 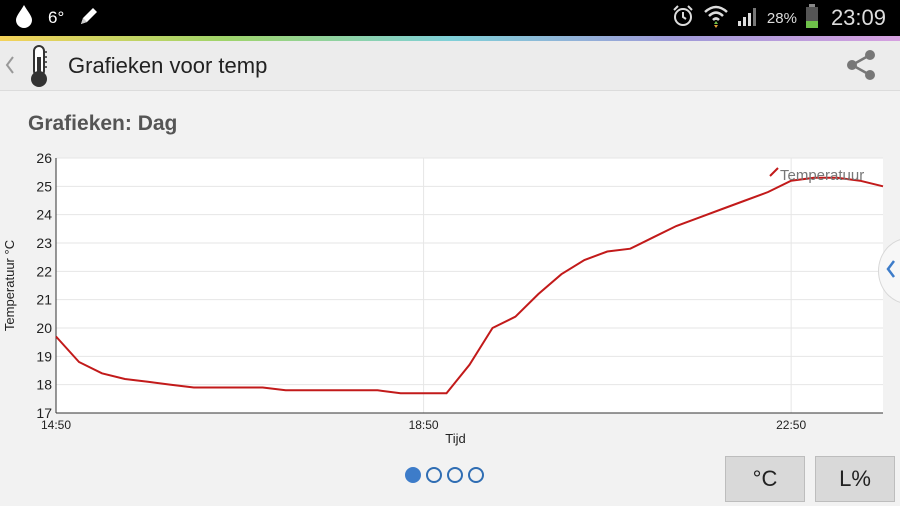 I want to click on battery-percent: 28%, so click(x=781, y=18).